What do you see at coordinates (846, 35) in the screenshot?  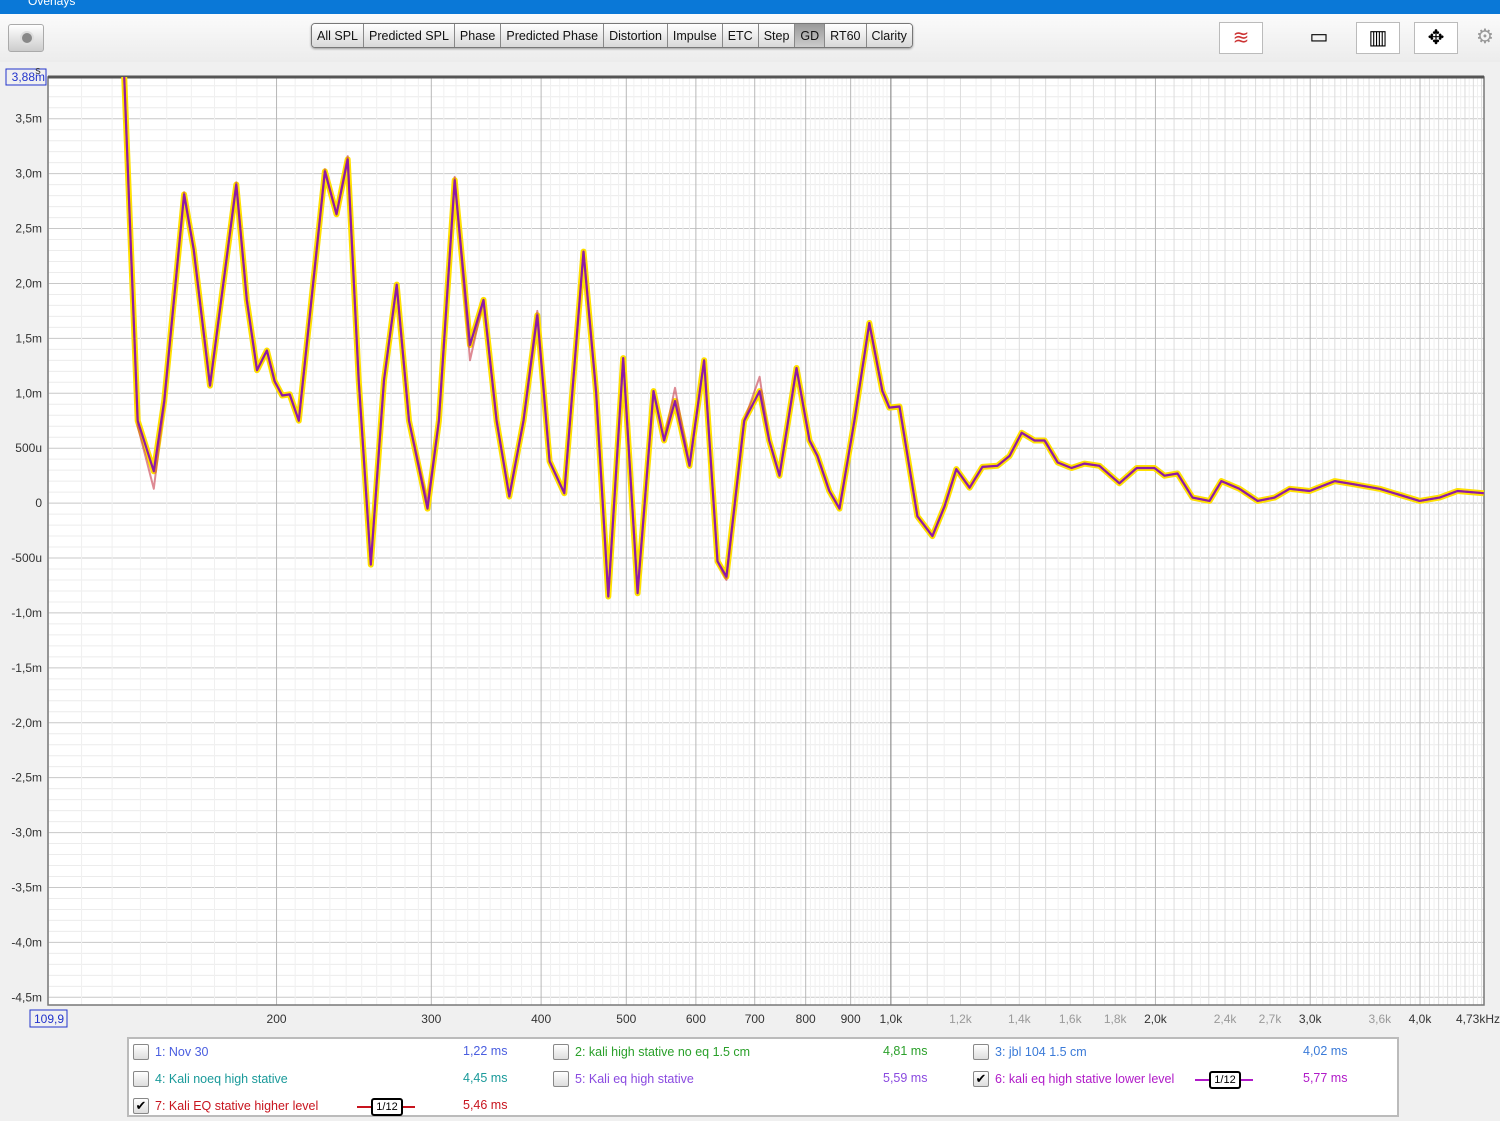 I see `tab-rt60: RT60` at bounding box center [846, 35].